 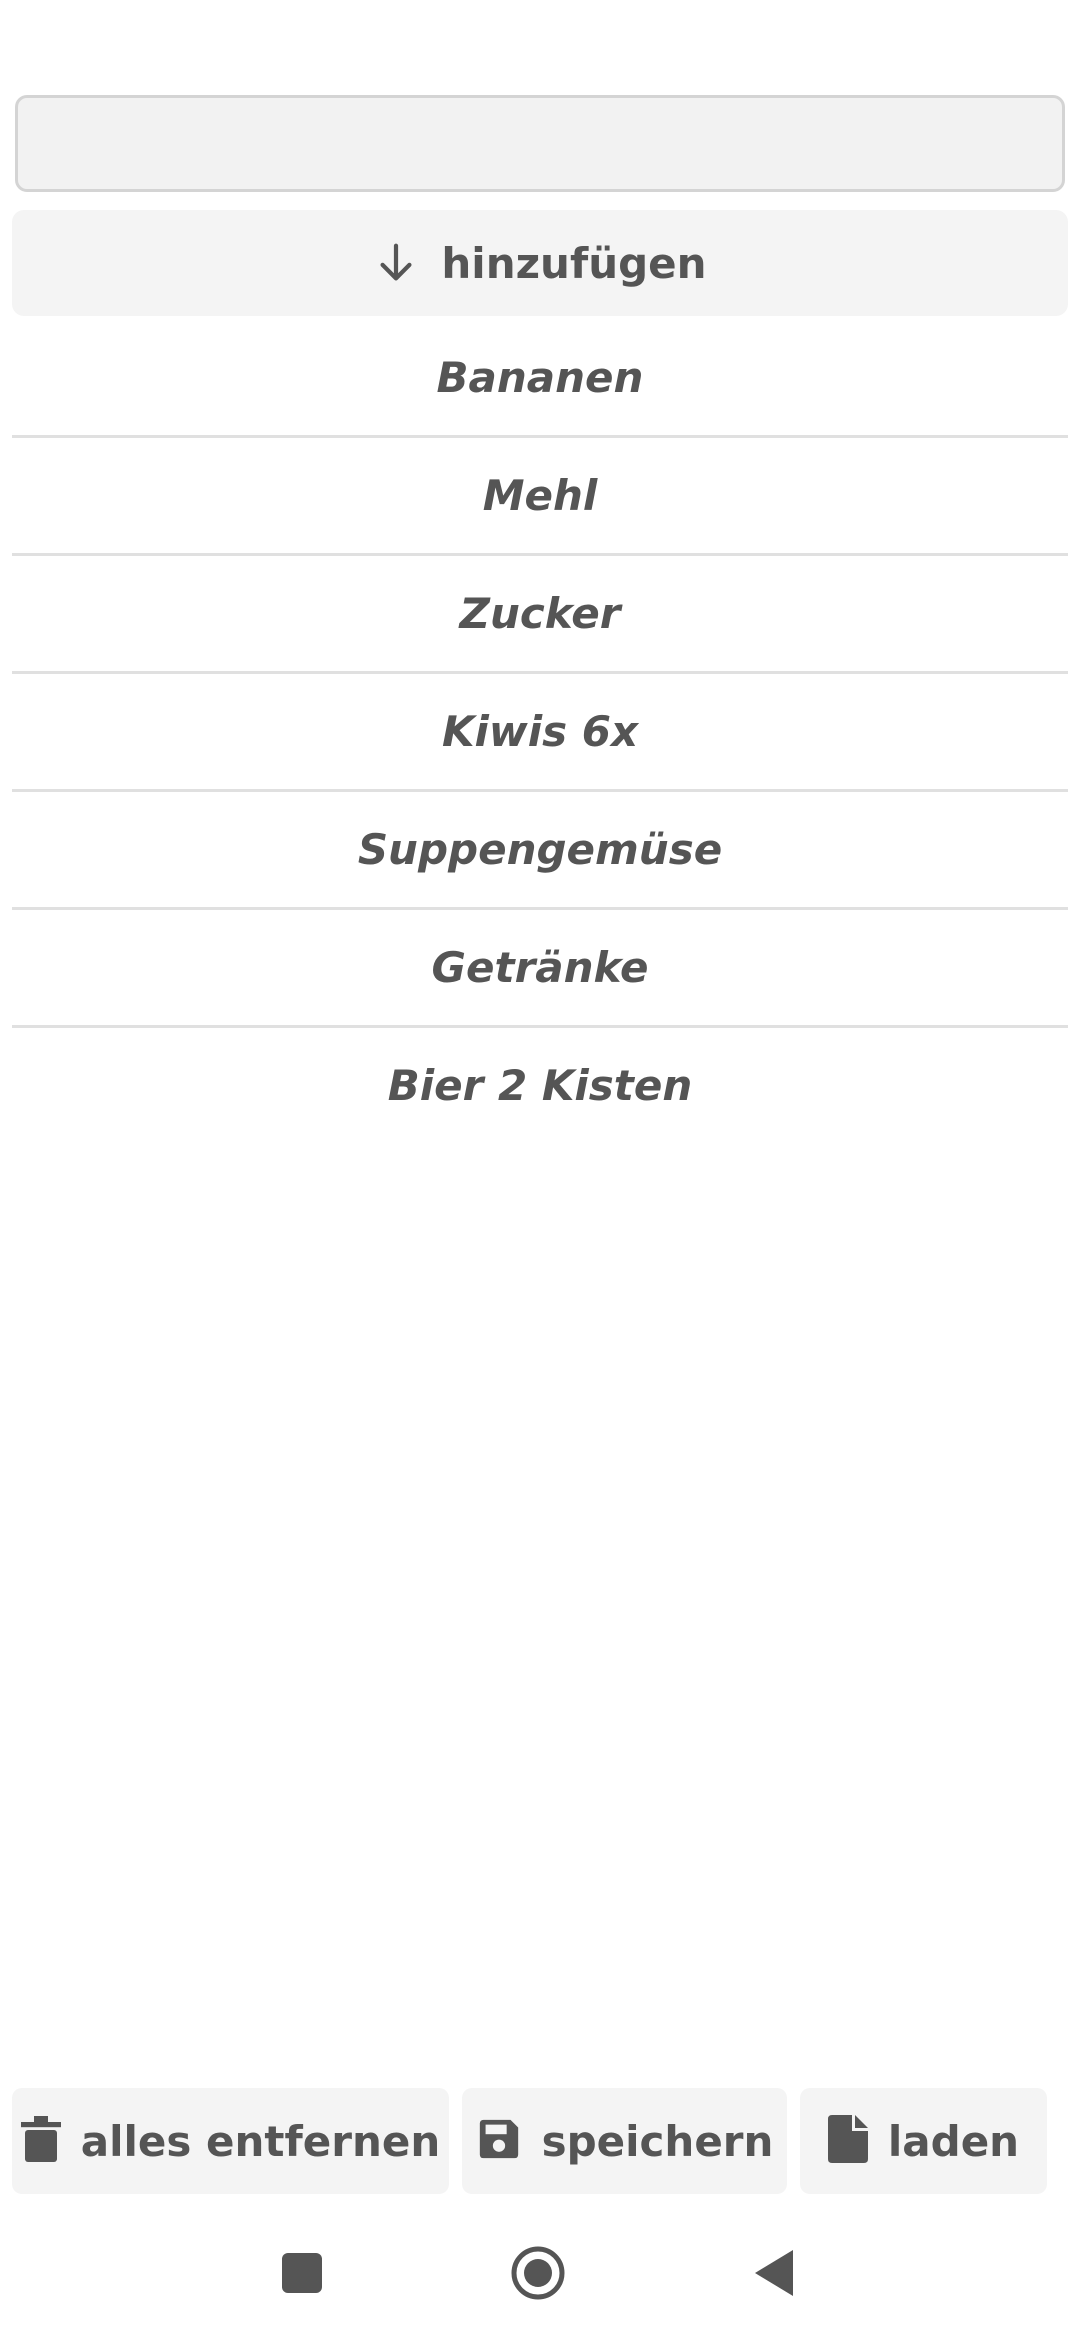 I want to click on list-item-label: Bier 2 Kisten, so click(x=540, y=1085).